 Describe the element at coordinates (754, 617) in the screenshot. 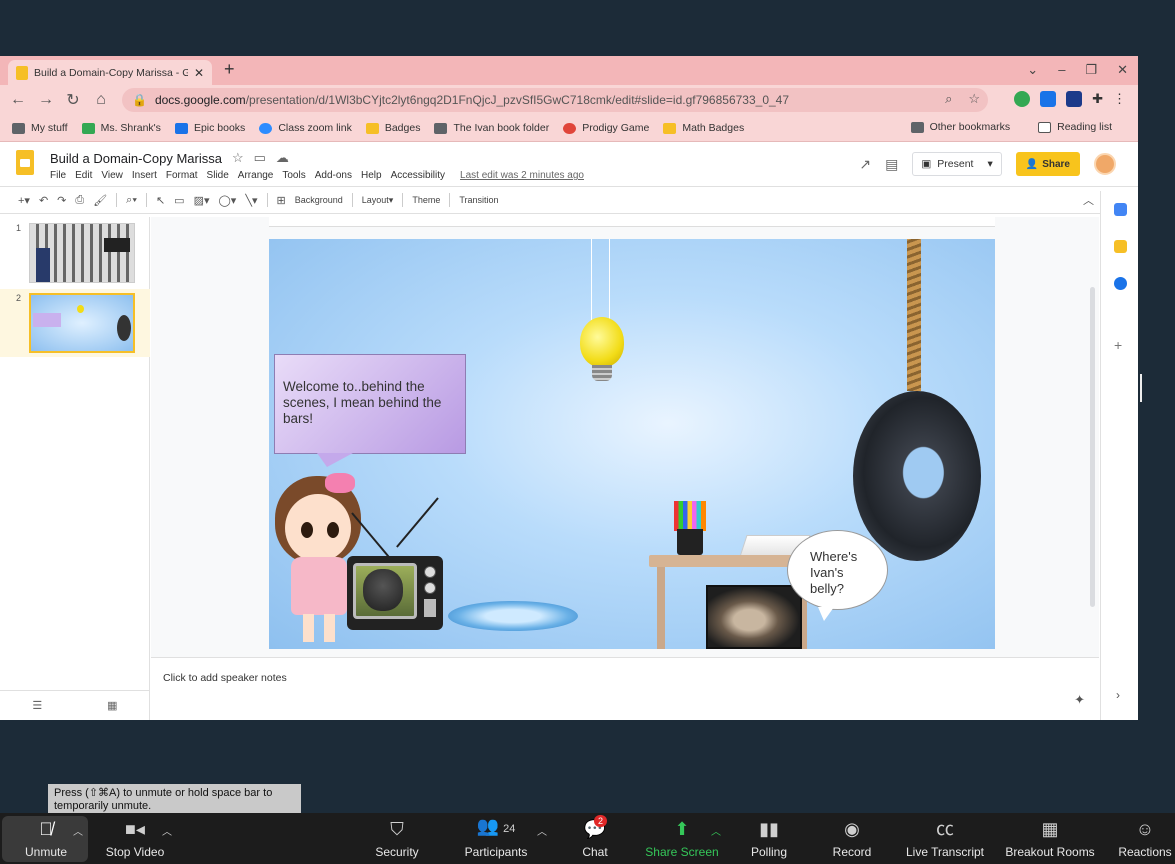

I see `dog-photo-image` at that location.